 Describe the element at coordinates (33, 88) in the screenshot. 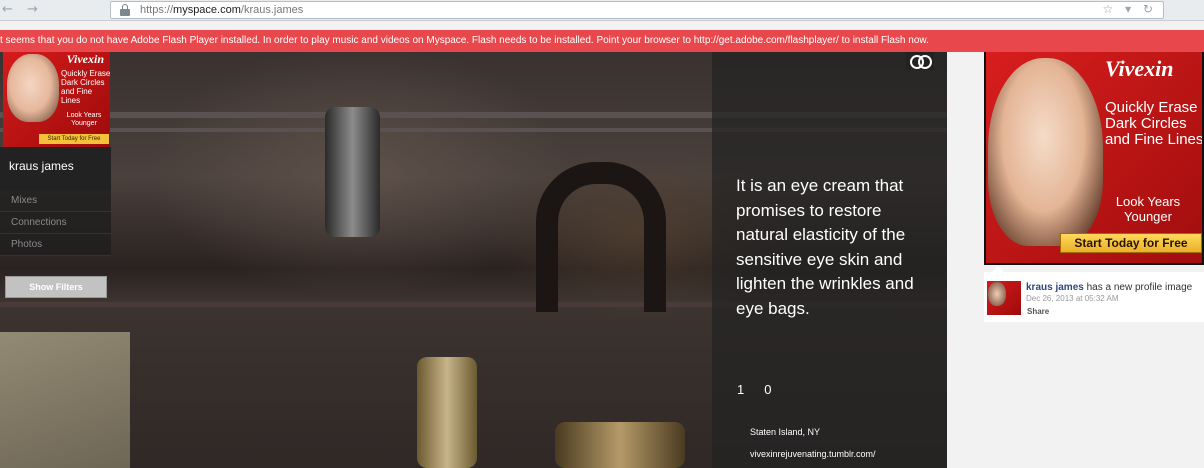

I see `avatar-face` at that location.